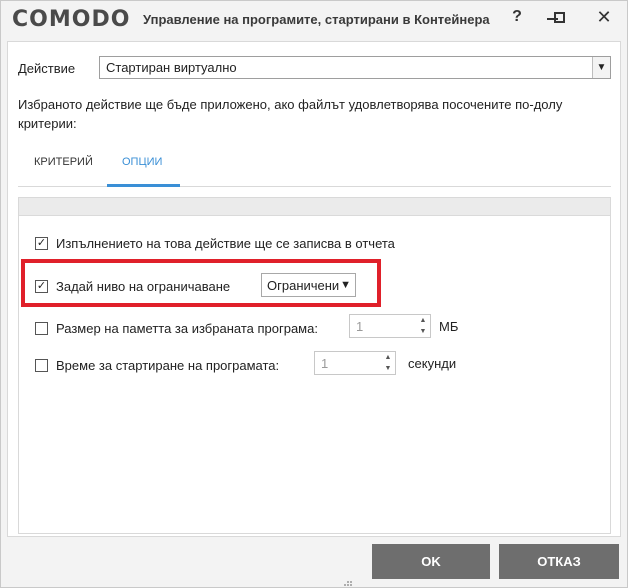 Image resolution: width=628 pixels, height=588 pixels. I want to click on help-button: ?, so click(517, 17).